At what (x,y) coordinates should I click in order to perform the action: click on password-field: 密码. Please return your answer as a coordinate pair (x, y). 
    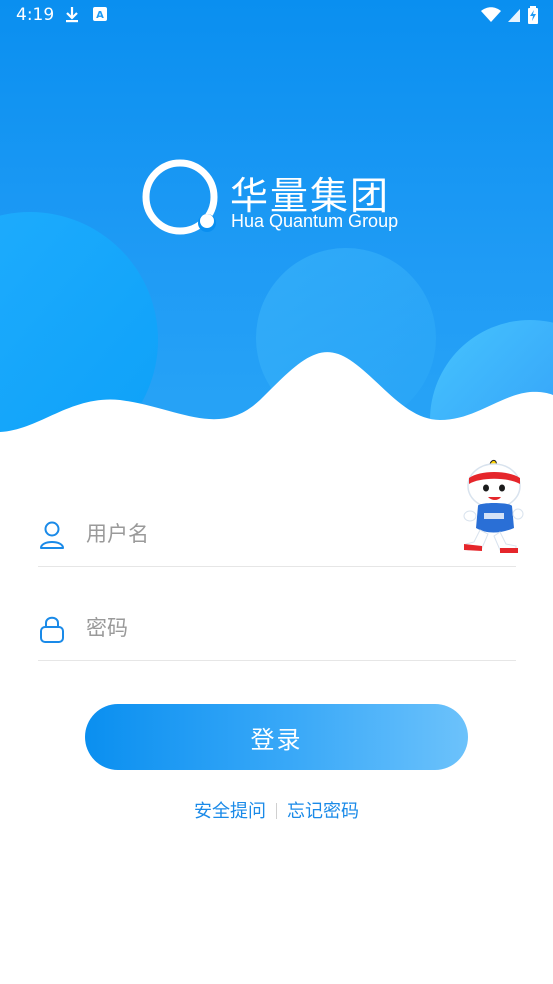
    Looking at the image, I should click on (277, 630).